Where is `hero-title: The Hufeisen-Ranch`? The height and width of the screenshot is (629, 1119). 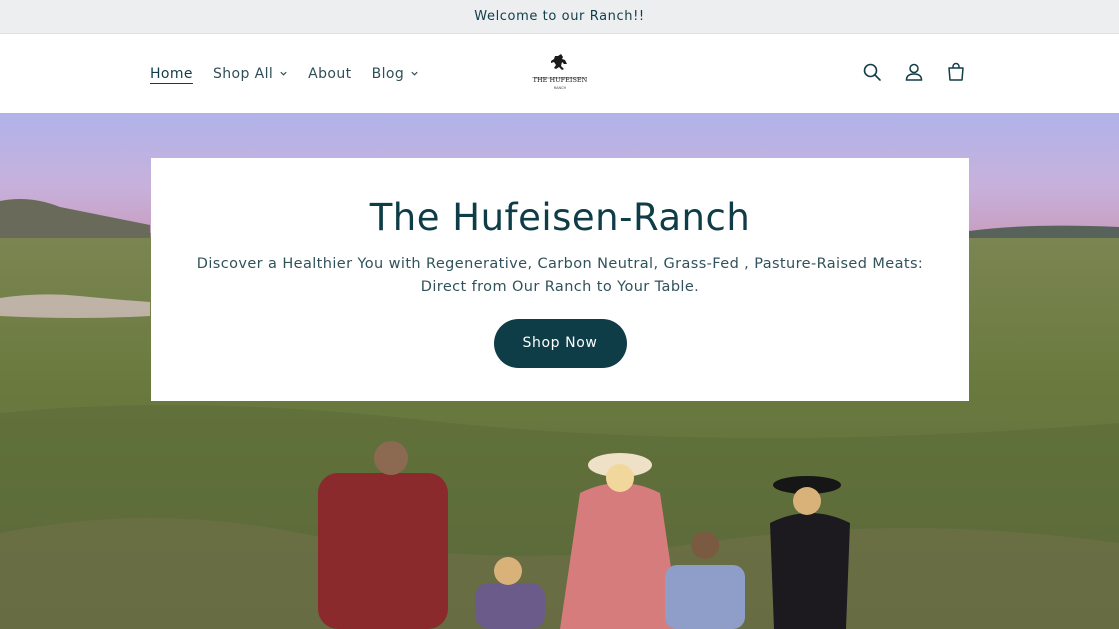
hero-title: The Hufeisen-Ranch is located at coordinates (560, 217).